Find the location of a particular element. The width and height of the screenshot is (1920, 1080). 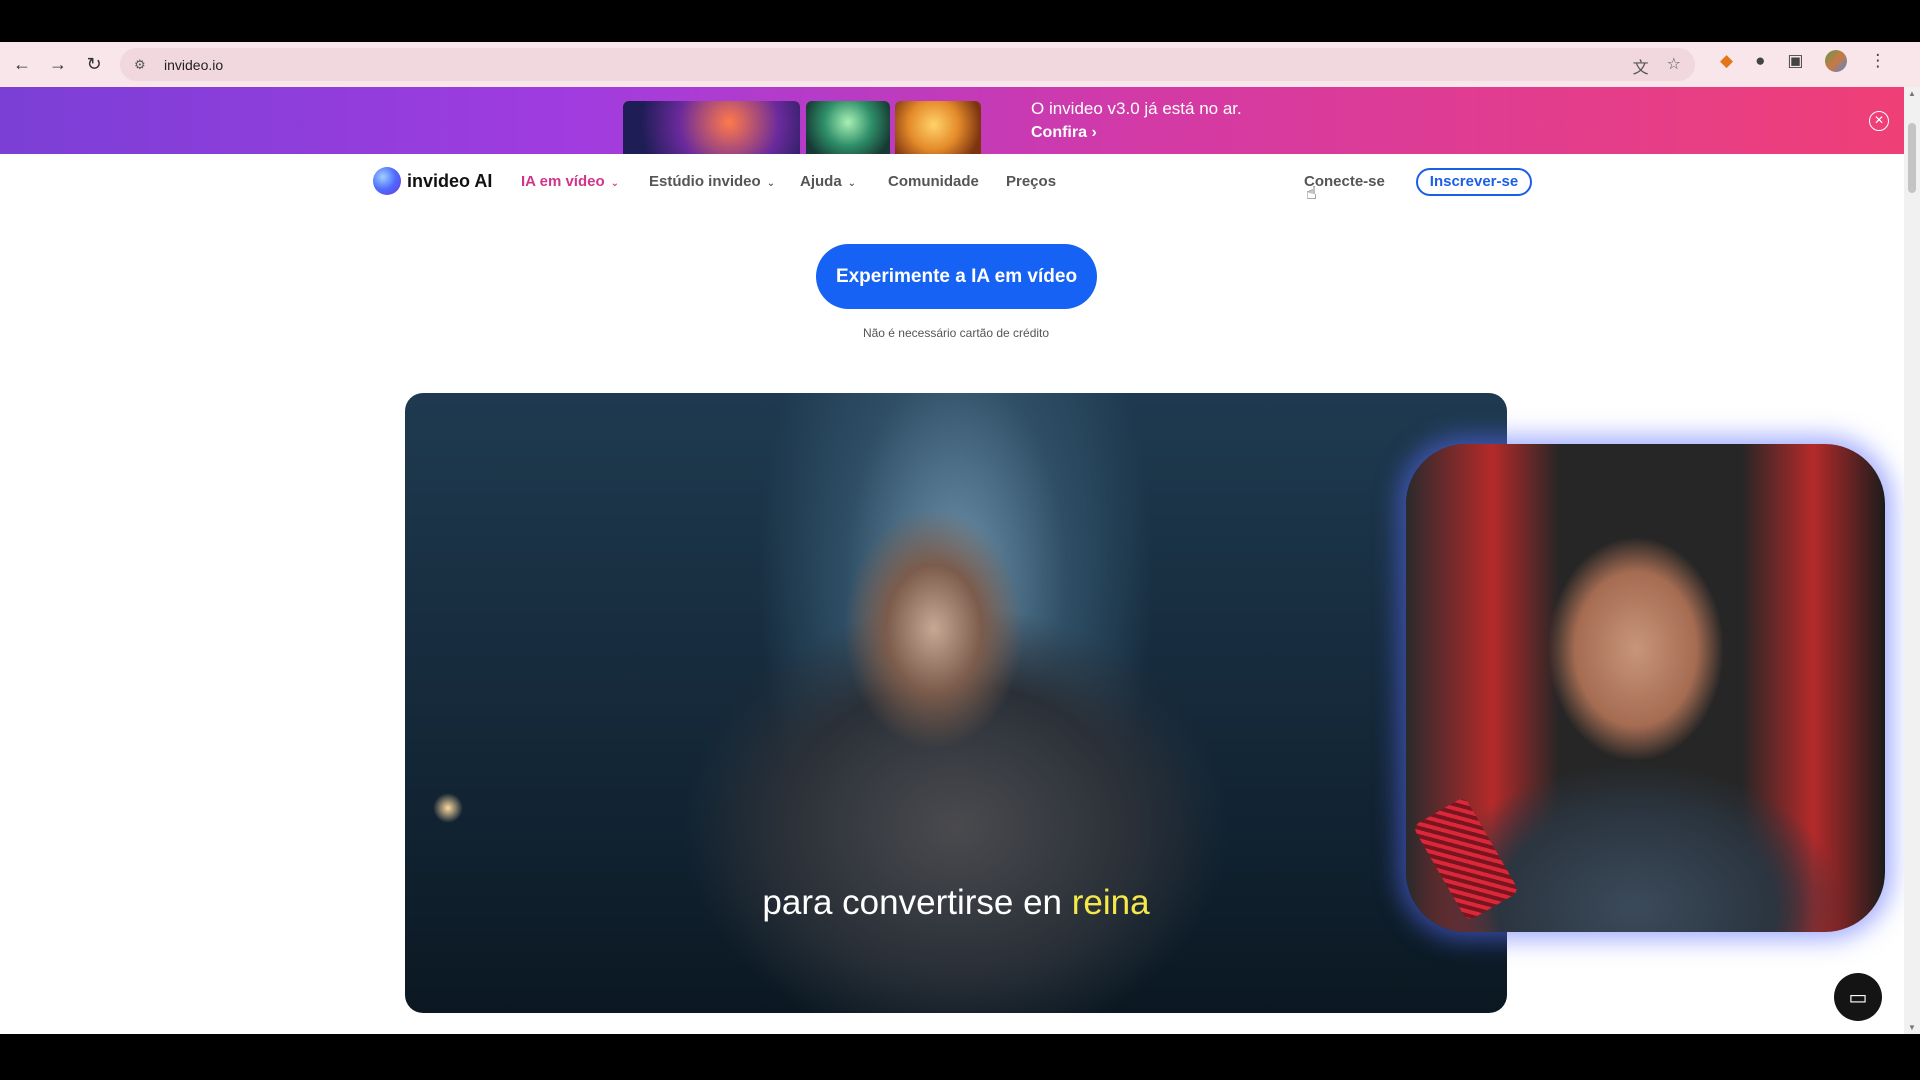

chat-icon: ▭ is located at coordinates (1858, 997).